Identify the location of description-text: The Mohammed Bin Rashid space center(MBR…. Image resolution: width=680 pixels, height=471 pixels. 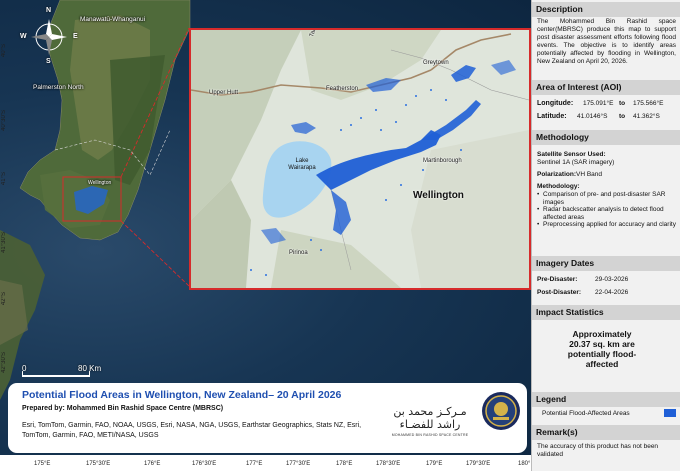
(606, 41).